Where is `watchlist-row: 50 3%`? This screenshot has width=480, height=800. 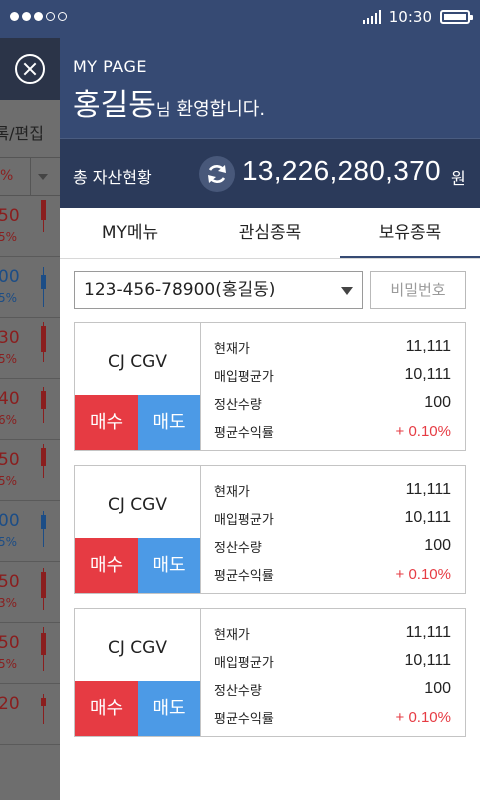 watchlist-row: 50 3% is located at coordinates (30, 592).